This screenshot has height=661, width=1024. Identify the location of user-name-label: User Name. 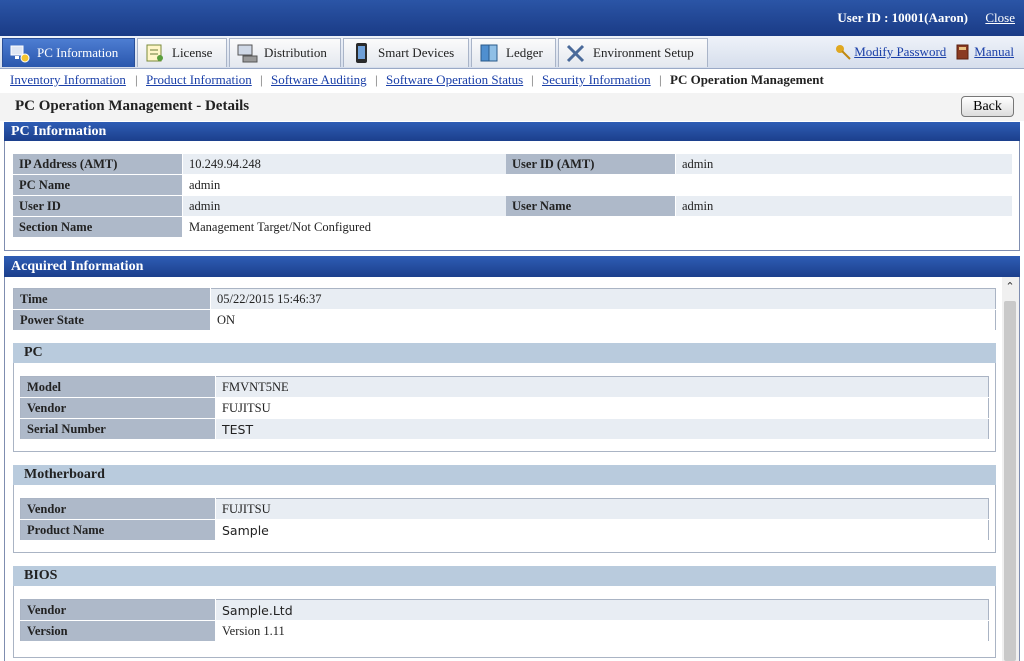
(591, 206).